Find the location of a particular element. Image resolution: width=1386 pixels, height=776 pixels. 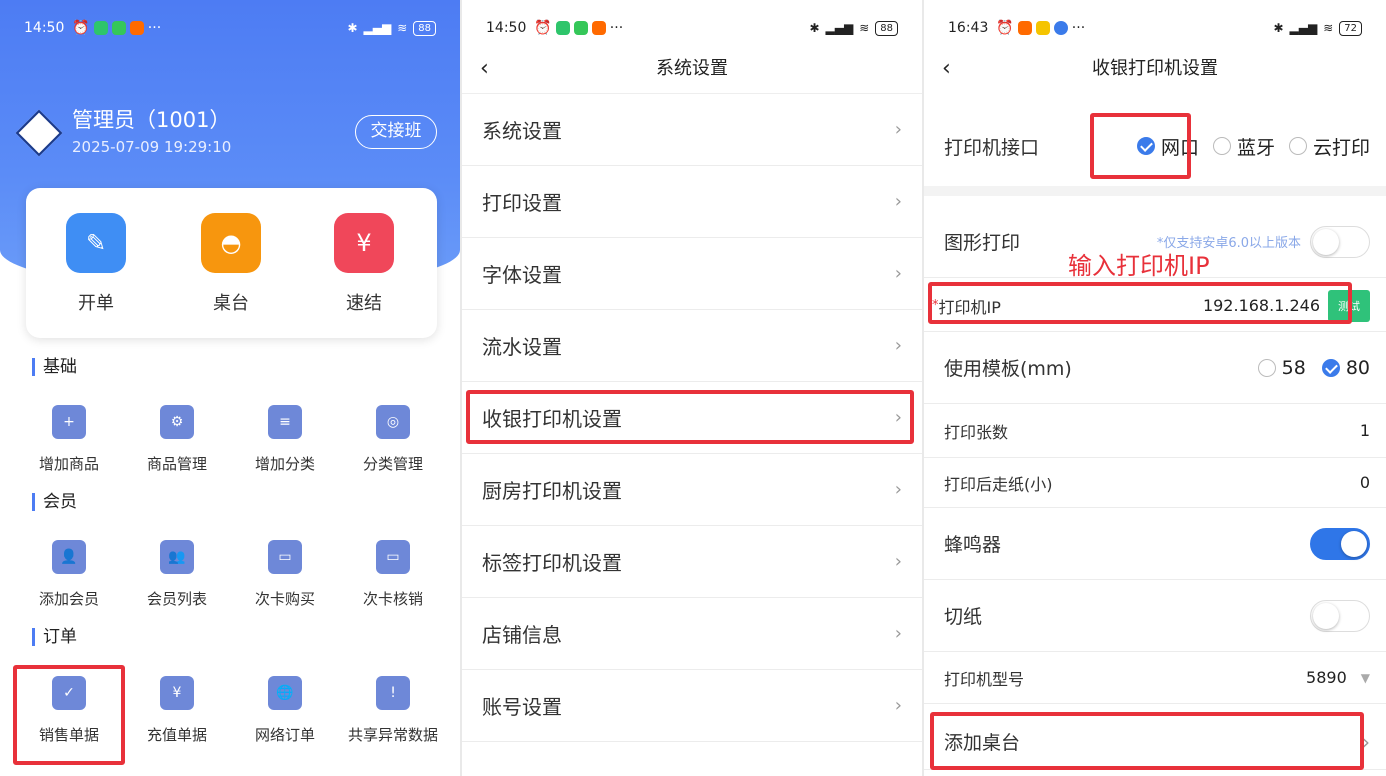

quick-actions-card: ✎ 开单 ◓ 桌台 ¥ 速结 is located at coordinates (231, 263).